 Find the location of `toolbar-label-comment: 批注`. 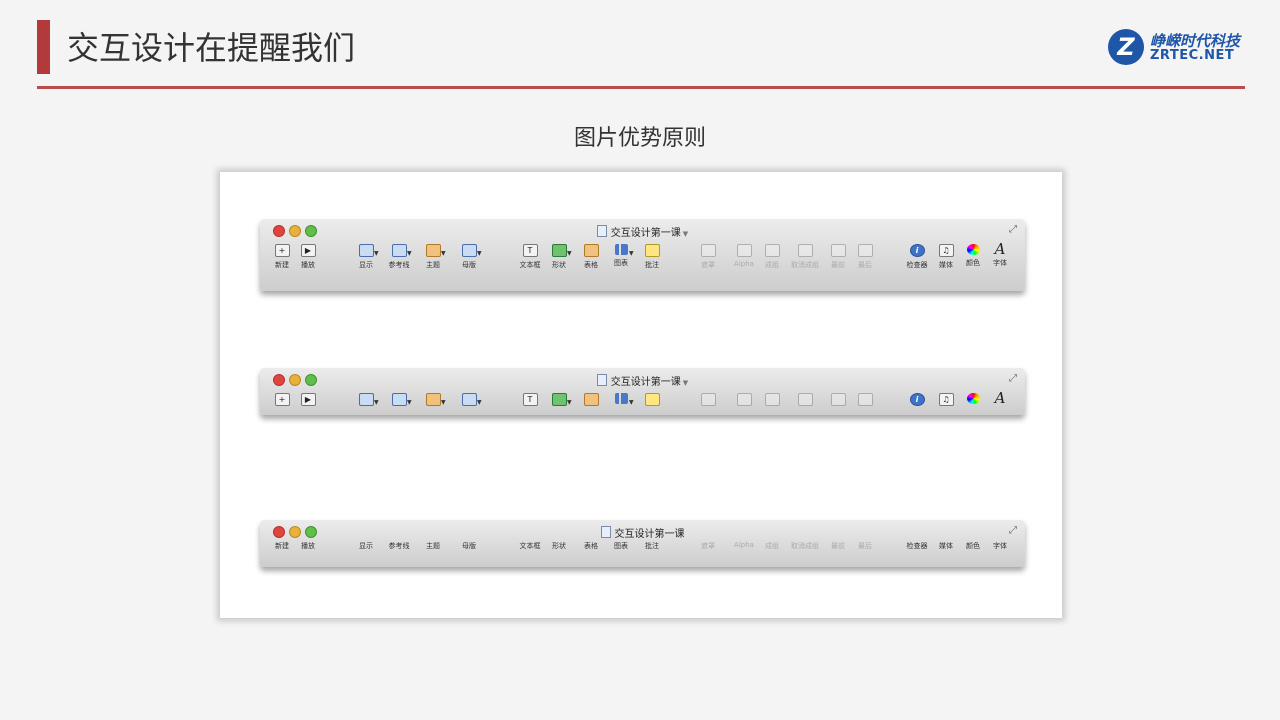

toolbar-label-comment: 批注 is located at coordinates (652, 546).